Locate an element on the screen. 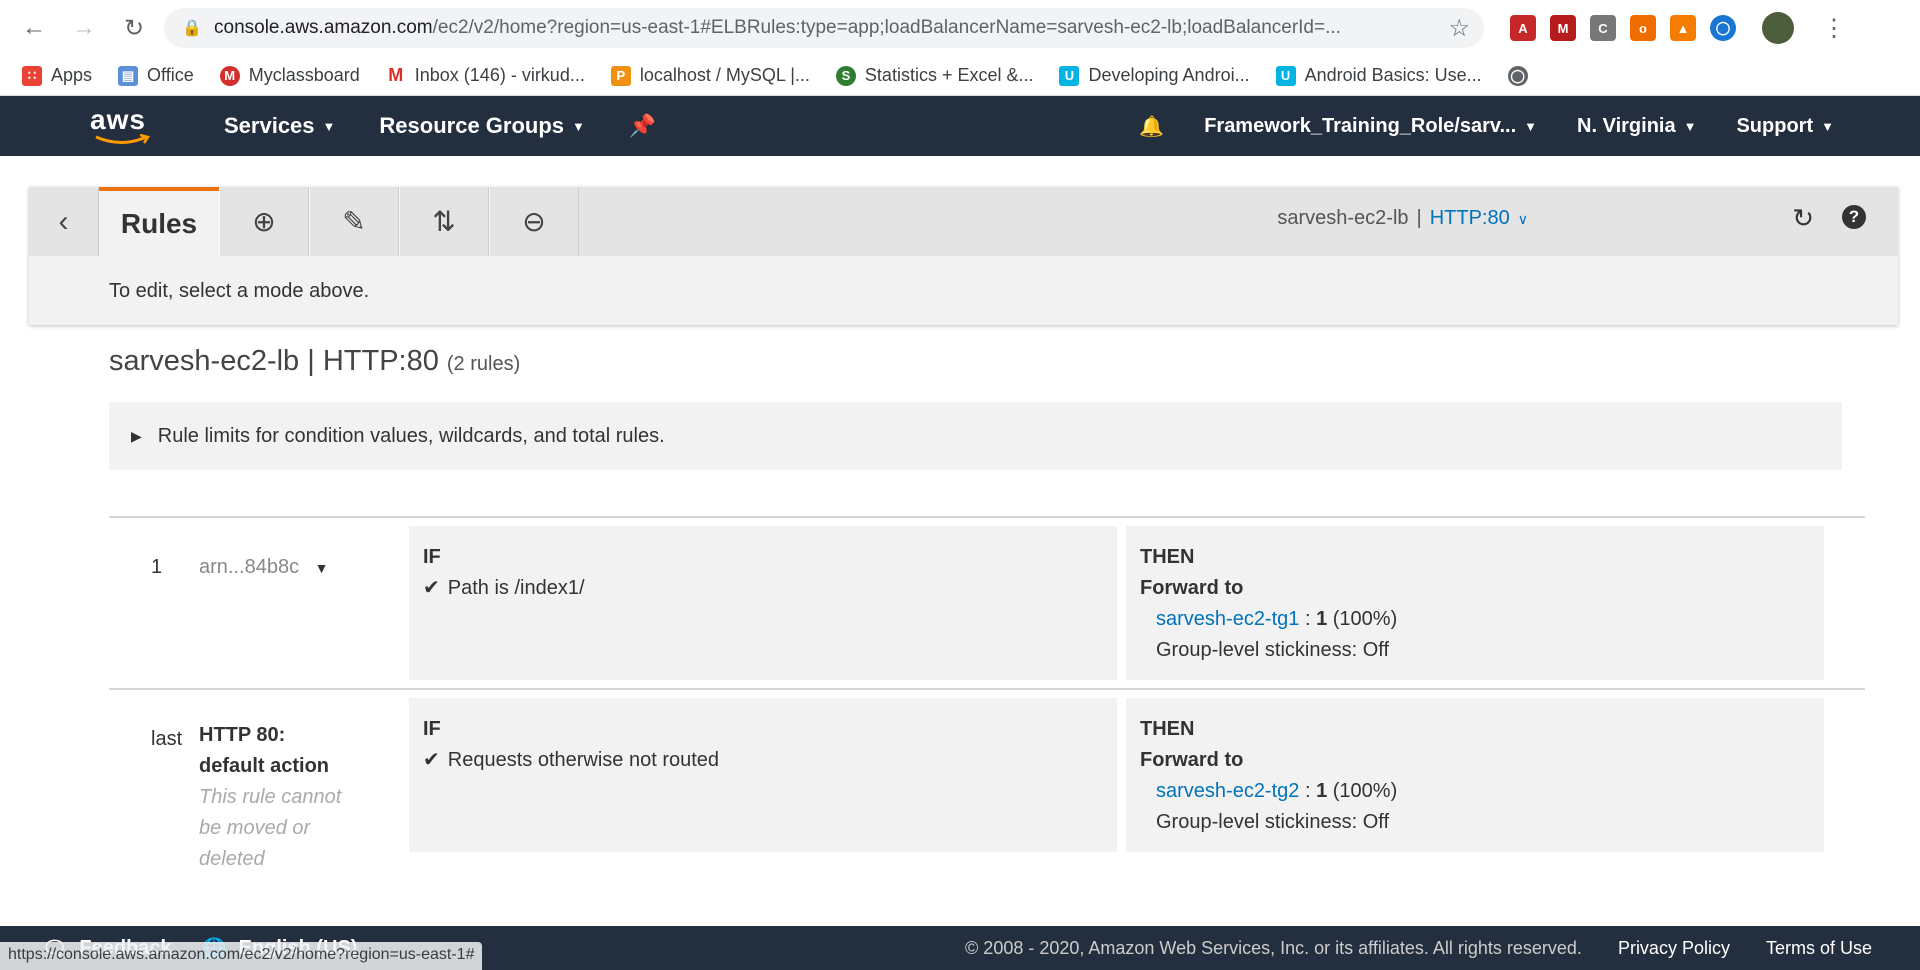  bell-icon: 🔔 is located at coordinates (1151, 126).